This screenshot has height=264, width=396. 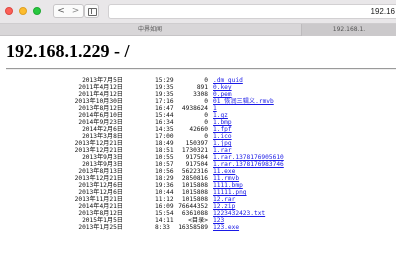 I want to click on sidebar-toggle-icon, so click(x=91, y=11).